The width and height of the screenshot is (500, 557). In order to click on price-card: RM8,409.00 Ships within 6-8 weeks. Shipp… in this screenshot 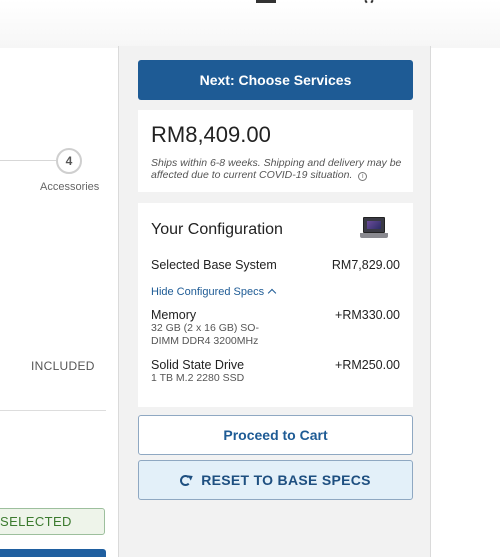, I will do `click(275, 151)`.